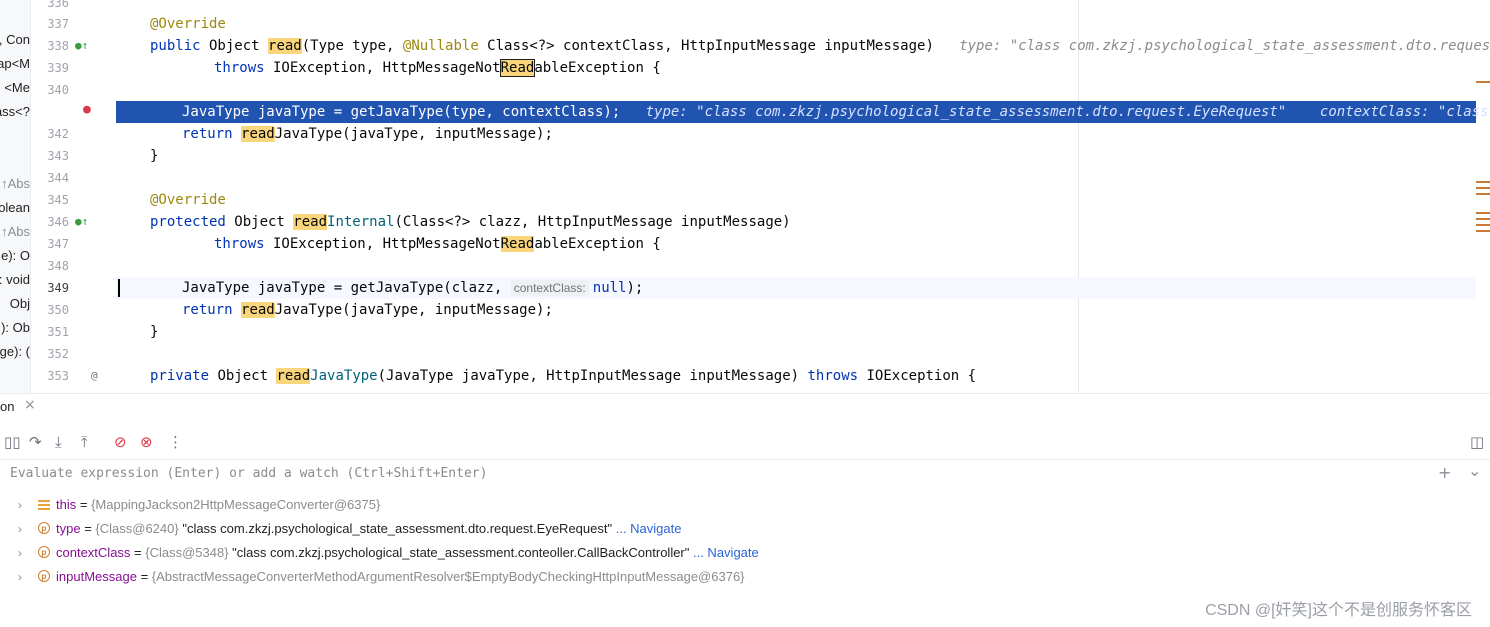 Image resolution: width=1490 pixels, height=627 pixels. What do you see at coordinates (15, 327) in the screenshot?
I see `structure-item: ): Ob` at bounding box center [15, 327].